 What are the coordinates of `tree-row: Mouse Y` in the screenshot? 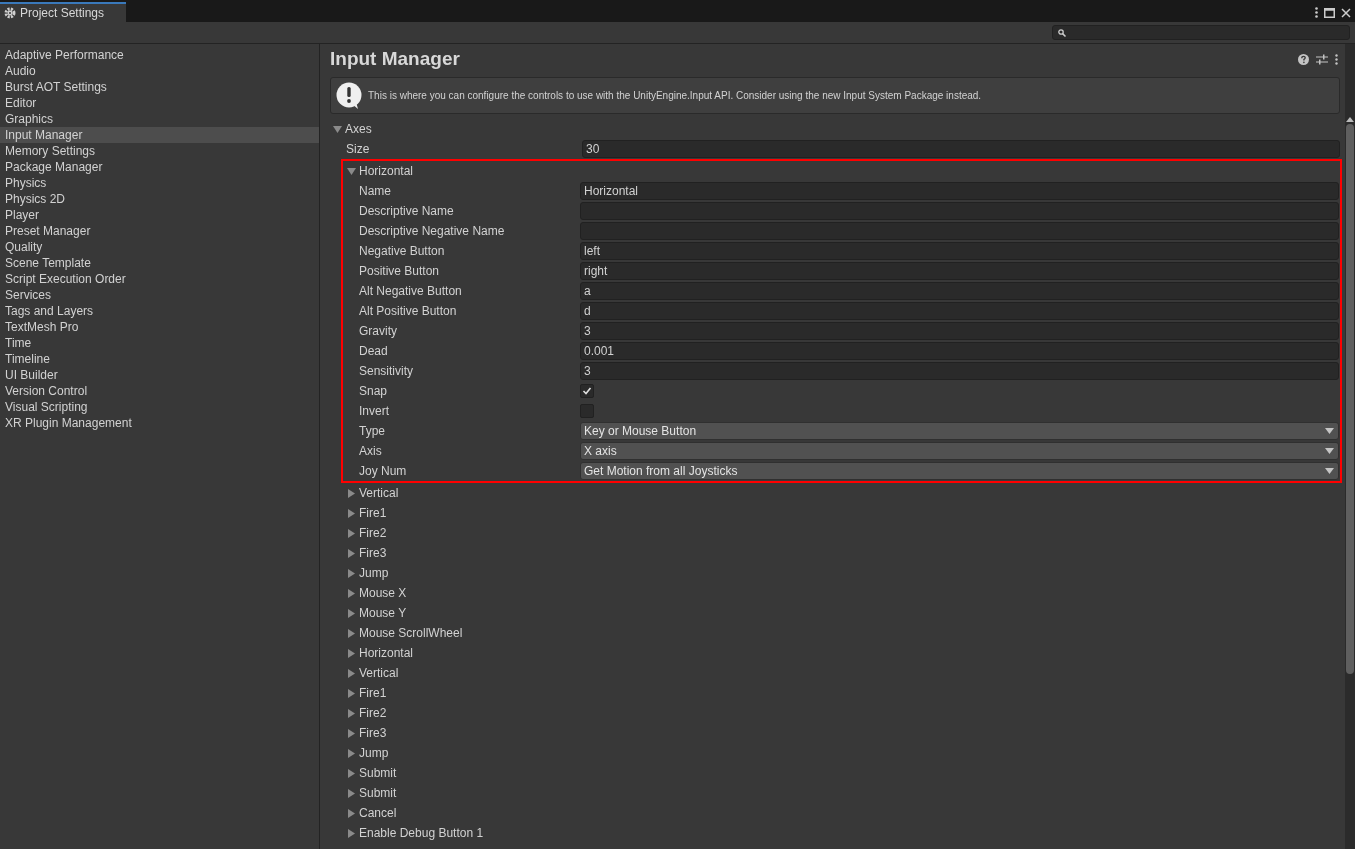 It's located at (841, 613).